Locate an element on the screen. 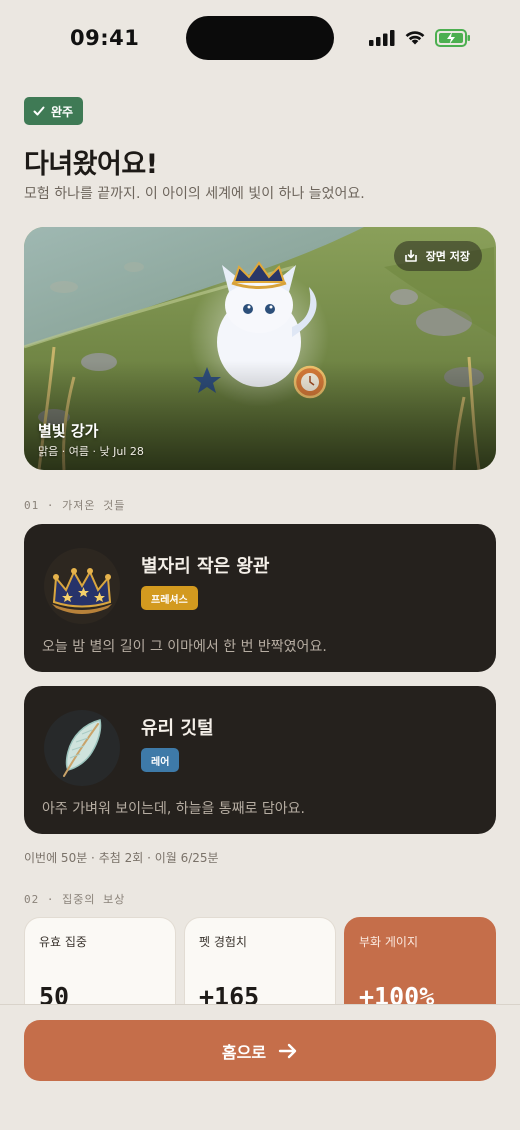 This screenshot has height=1130, width=520. reward-label: 유효 집중 is located at coordinates (63, 942).